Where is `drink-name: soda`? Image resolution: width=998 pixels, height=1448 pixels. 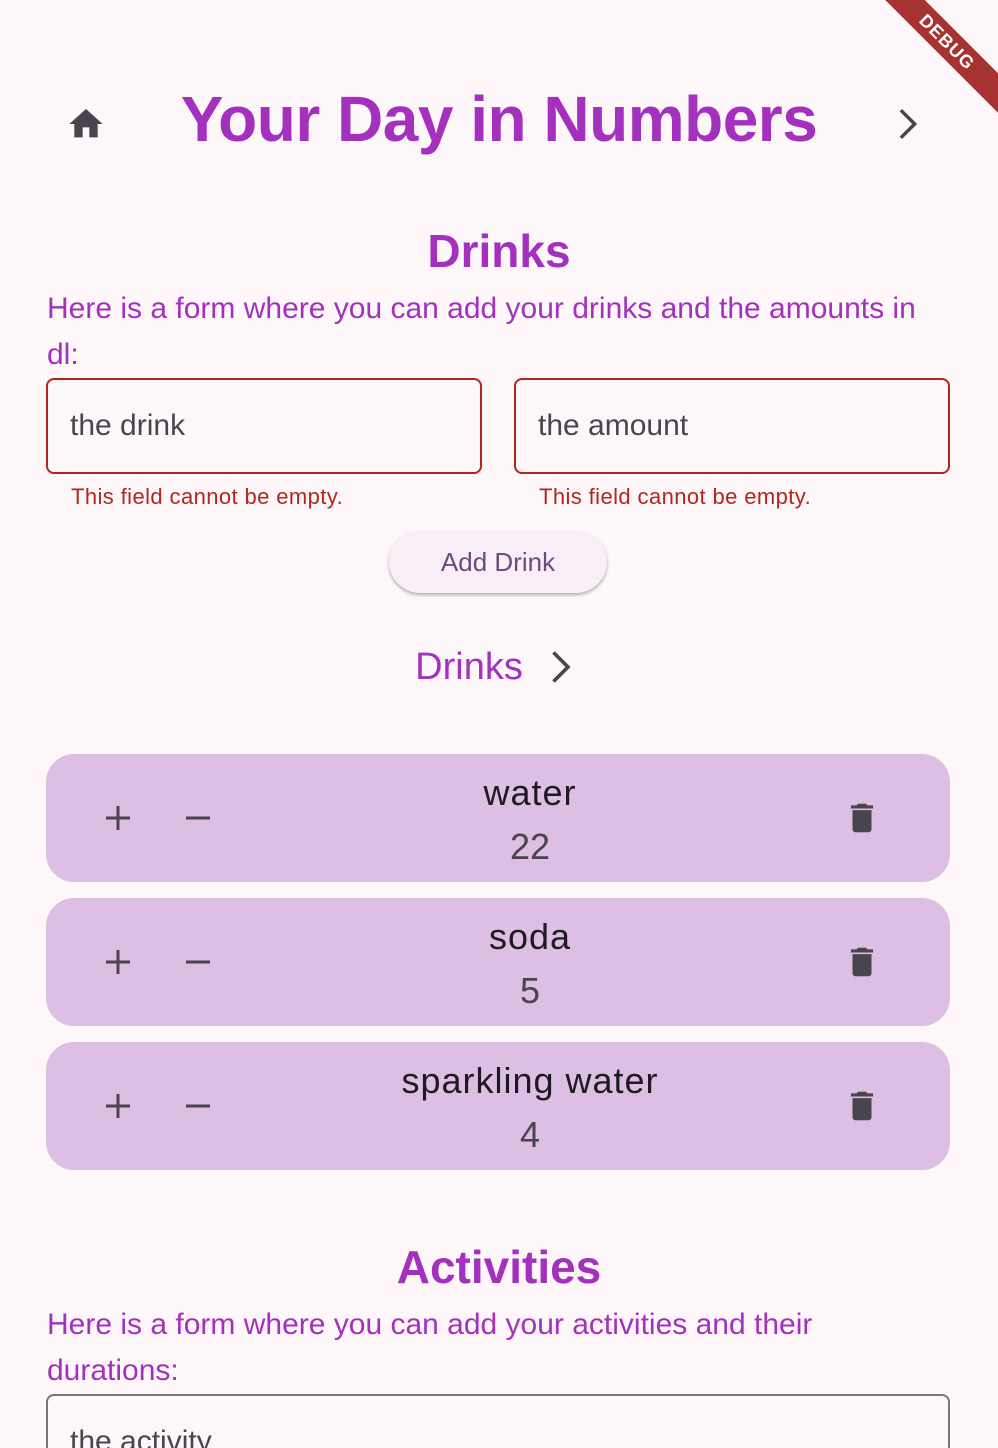
drink-name: soda is located at coordinates (530, 936).